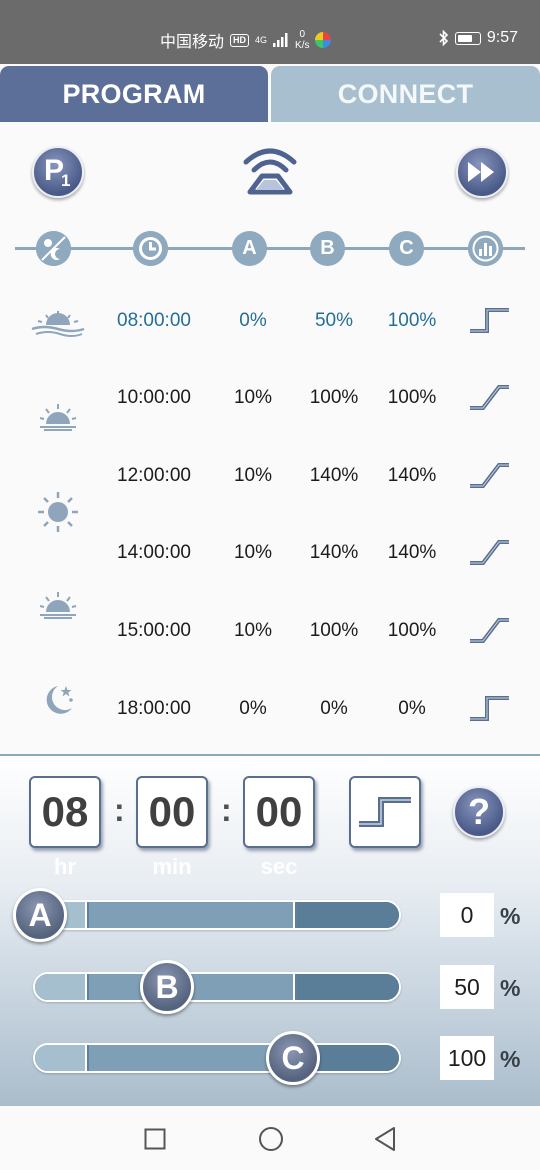  Describe the element at coordinates (154, 552) in the screenshot. I see `row-time: 14:00:00` at that location.